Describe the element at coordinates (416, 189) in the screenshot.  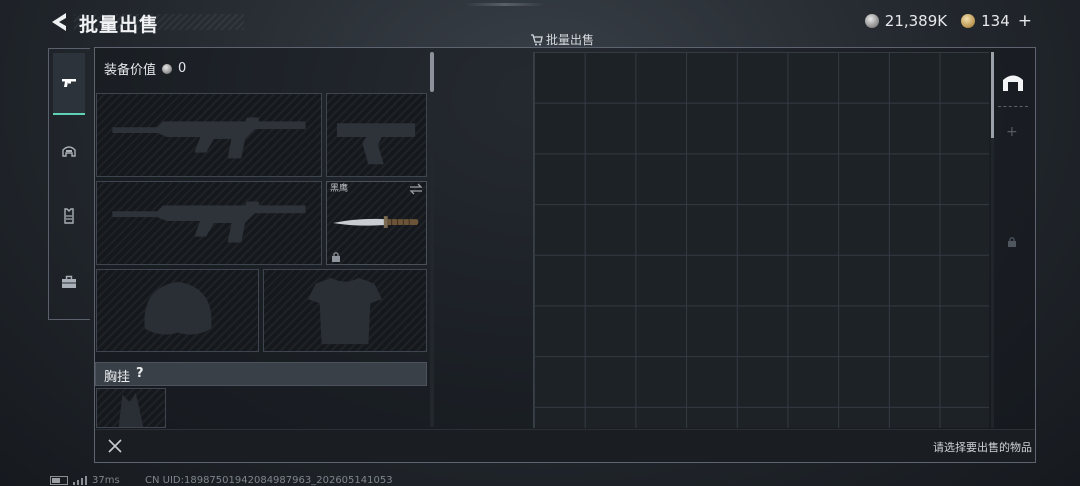
I see `swap-icon` at that location.